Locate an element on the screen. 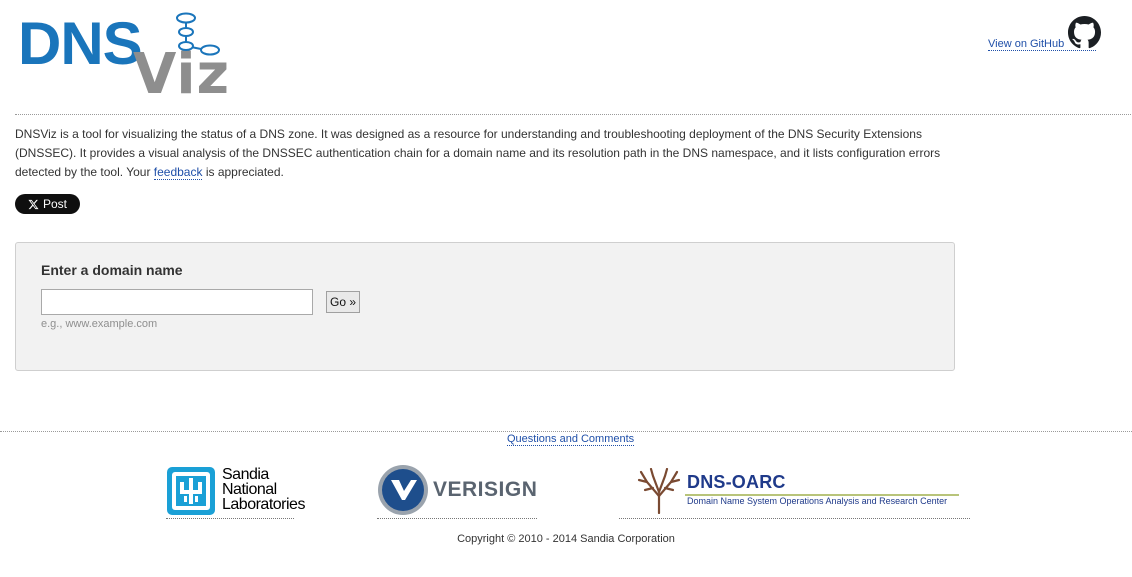  x-post-label: Post is located at coordinates (54, 204).